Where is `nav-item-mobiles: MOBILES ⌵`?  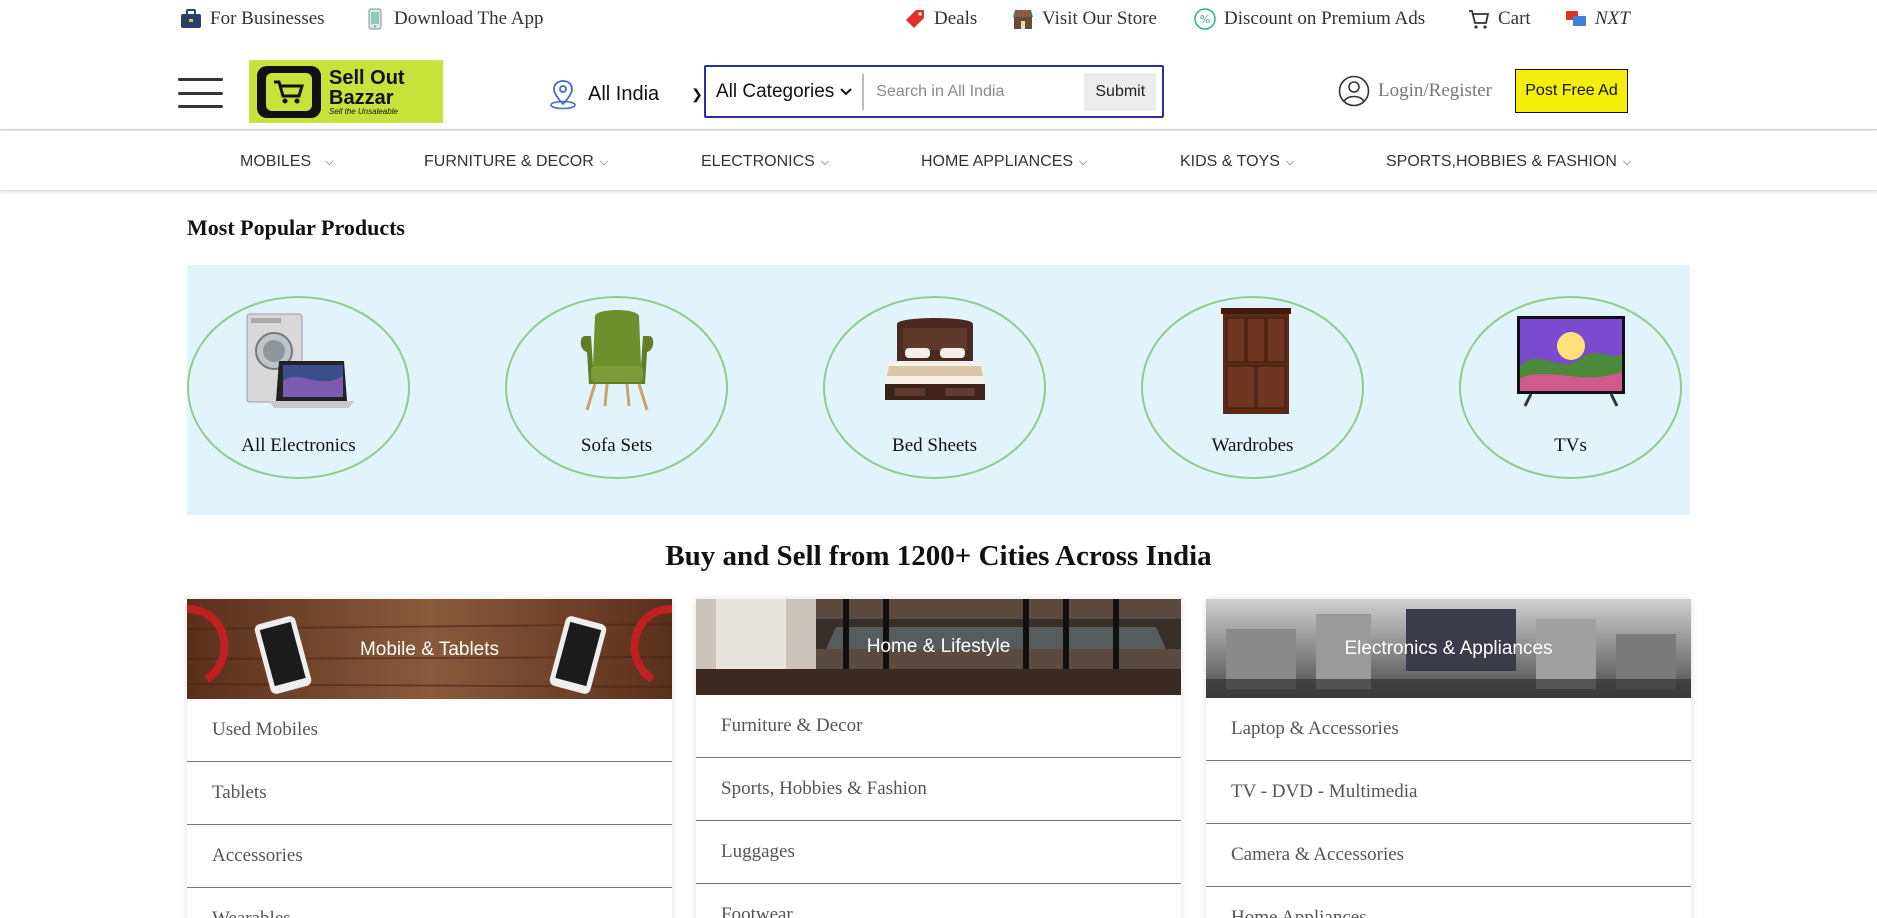
nav-item-mobiles: MOBILES ⌵ is located at coordinates (286, 162).